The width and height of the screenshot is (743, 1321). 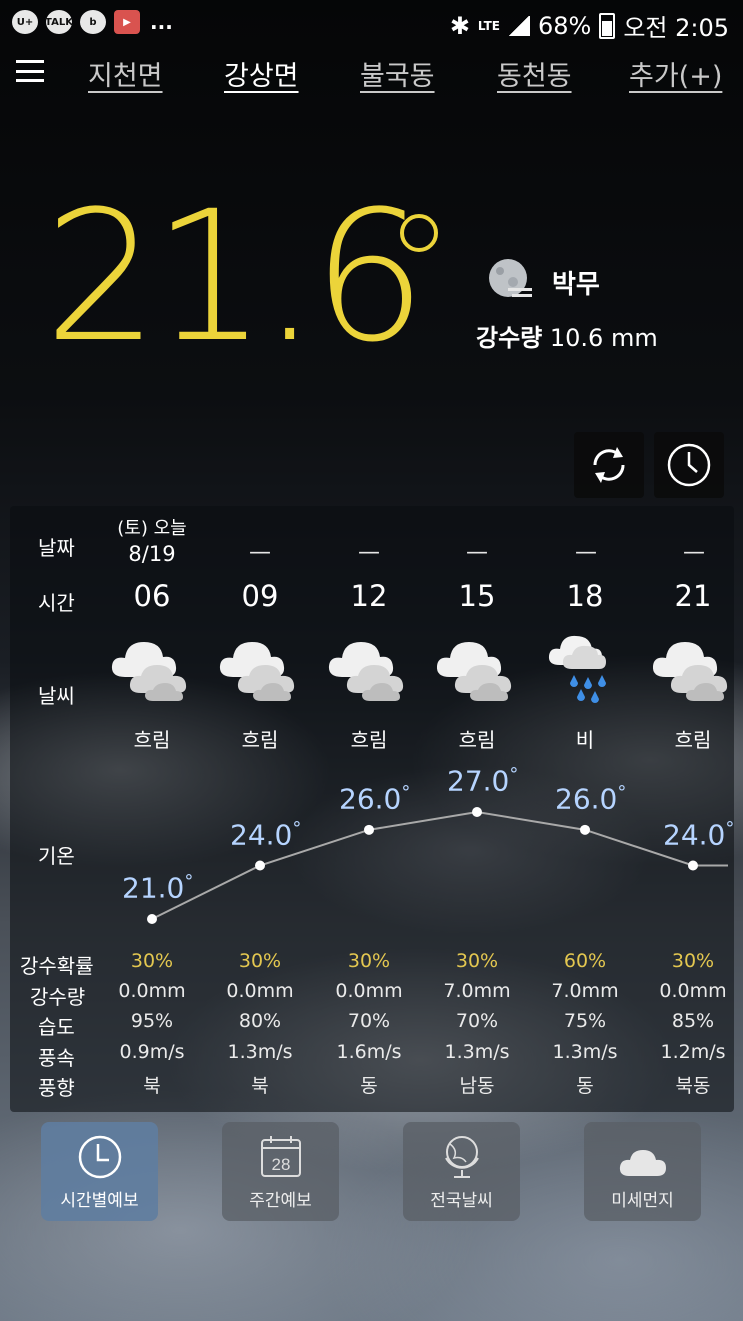 I want to click on calendar-icon: 28, so click(x=280, y=1156).